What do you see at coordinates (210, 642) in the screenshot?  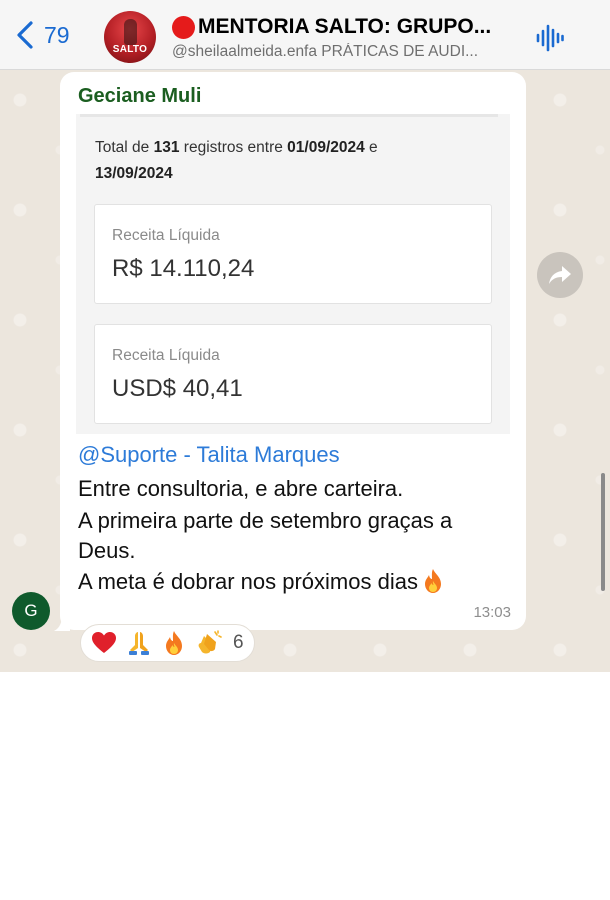 I see `clapping-hands-icon` at bounding box center [210, 642].